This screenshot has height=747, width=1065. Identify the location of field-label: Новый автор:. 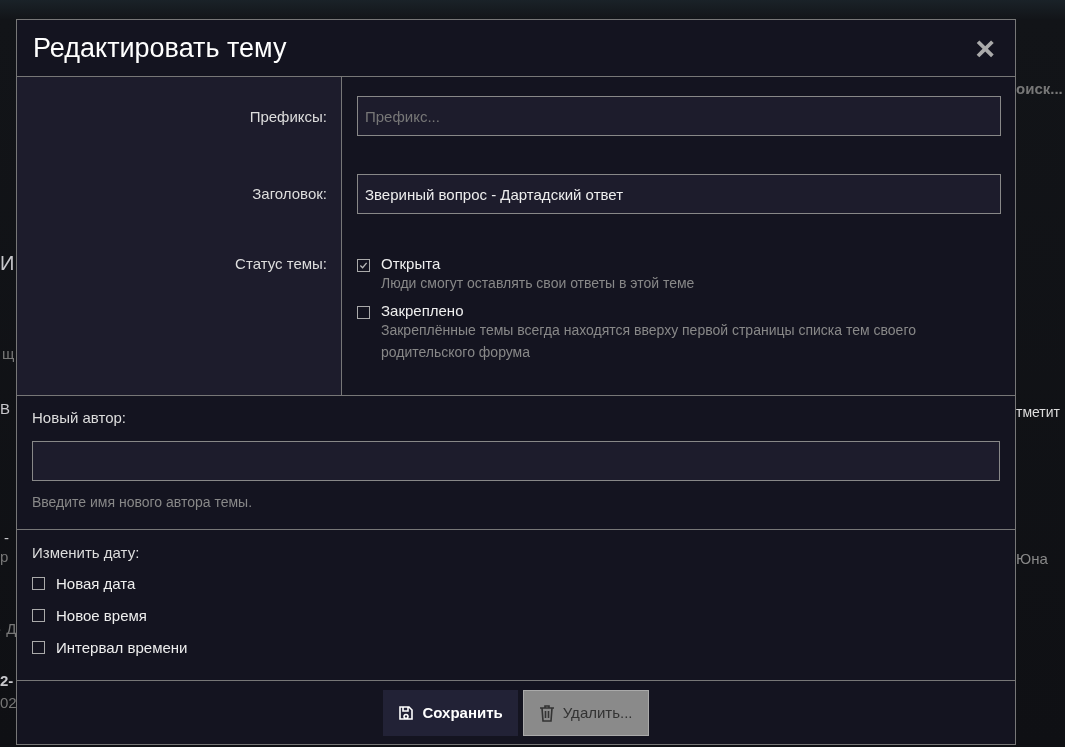
(79, 417).